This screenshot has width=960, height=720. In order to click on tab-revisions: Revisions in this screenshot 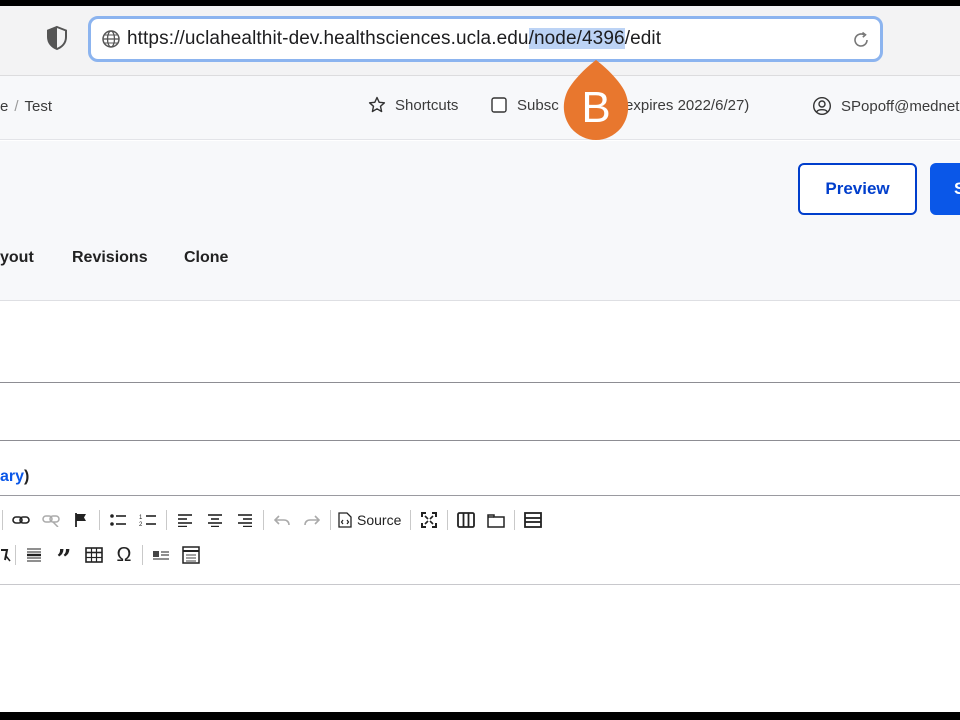, I will do `click(110, 258)`.